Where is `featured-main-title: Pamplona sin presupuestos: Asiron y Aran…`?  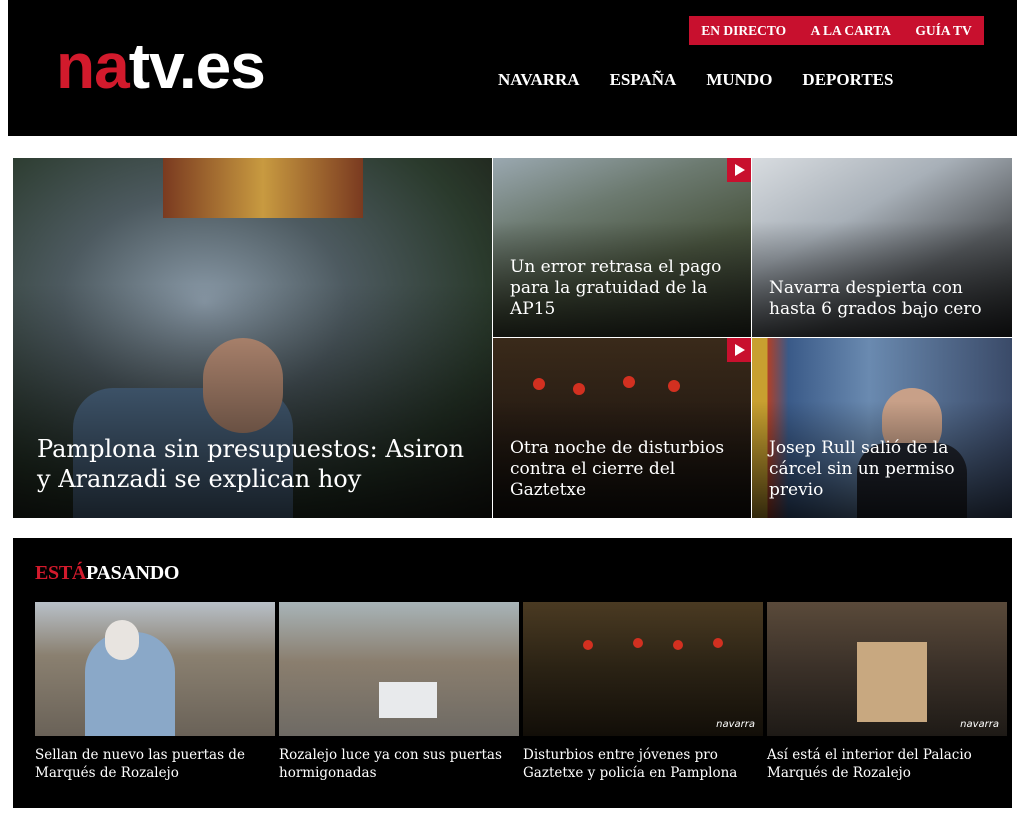
featured-main-title: Pamplona sin presupuestos: Asiron y Aran… is located at coordinates (257, 464).